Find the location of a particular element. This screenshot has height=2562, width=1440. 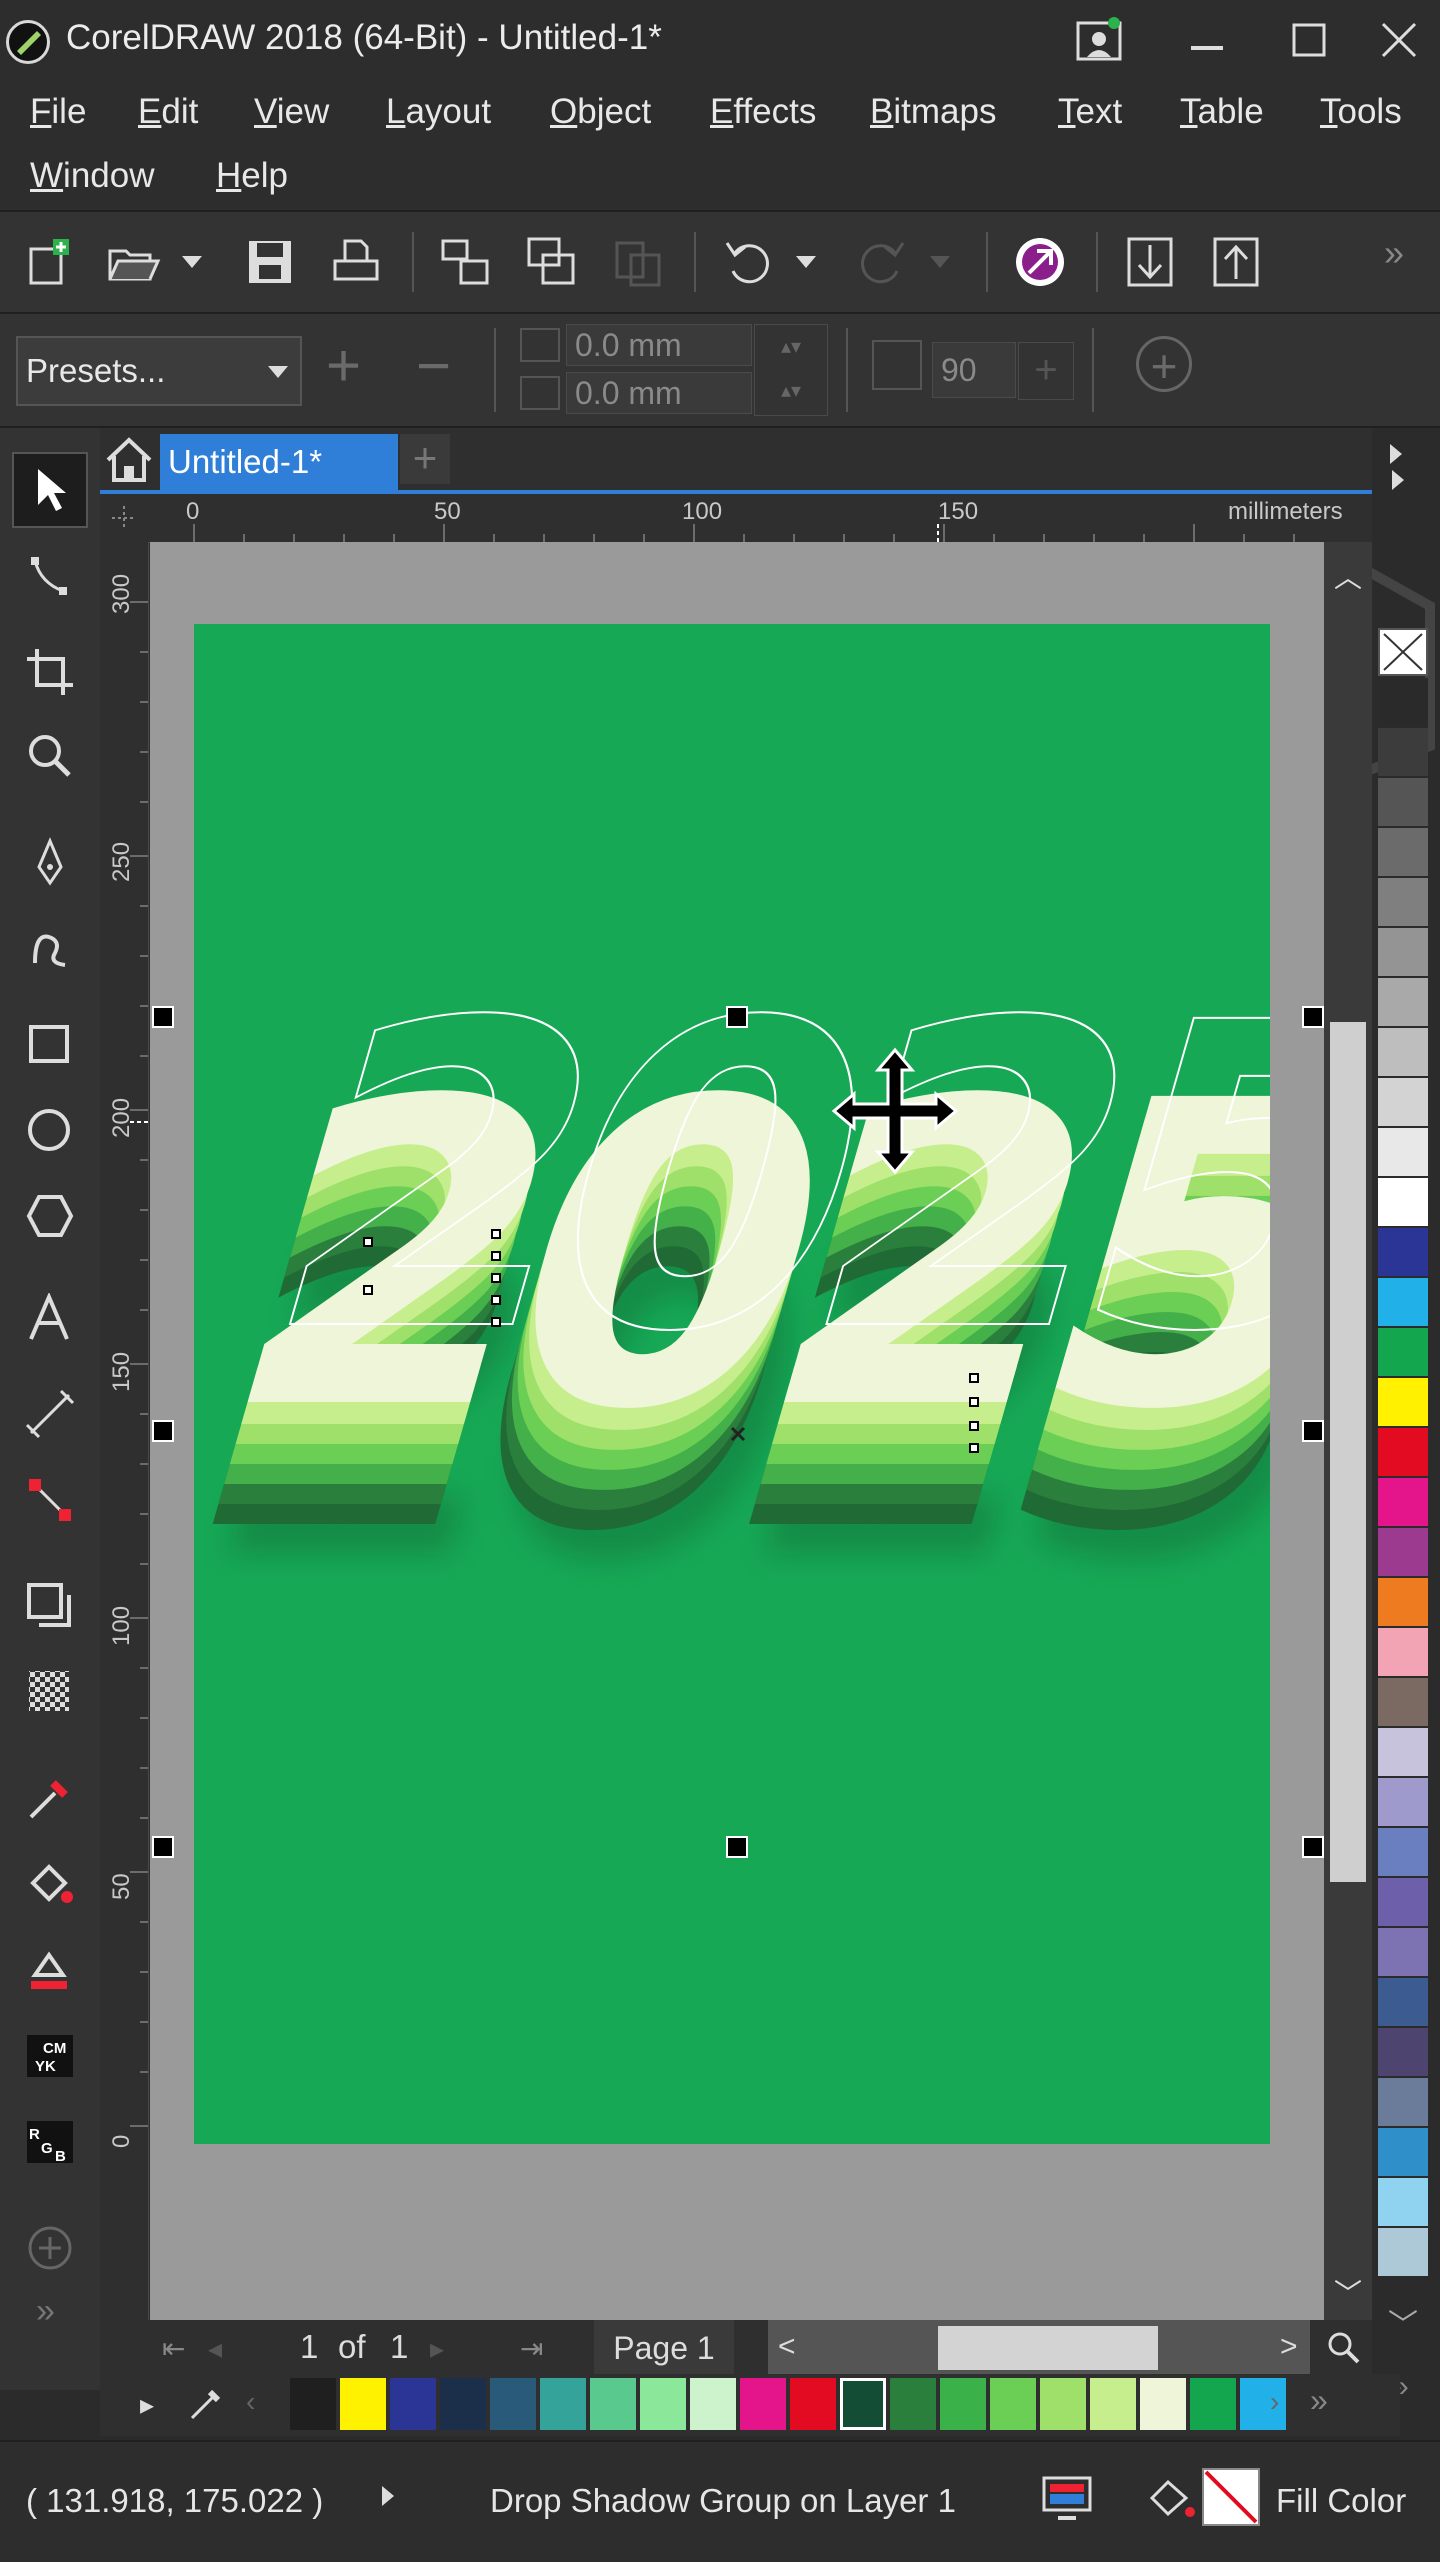

menu-help: Help is located at coordinates (252, 176).